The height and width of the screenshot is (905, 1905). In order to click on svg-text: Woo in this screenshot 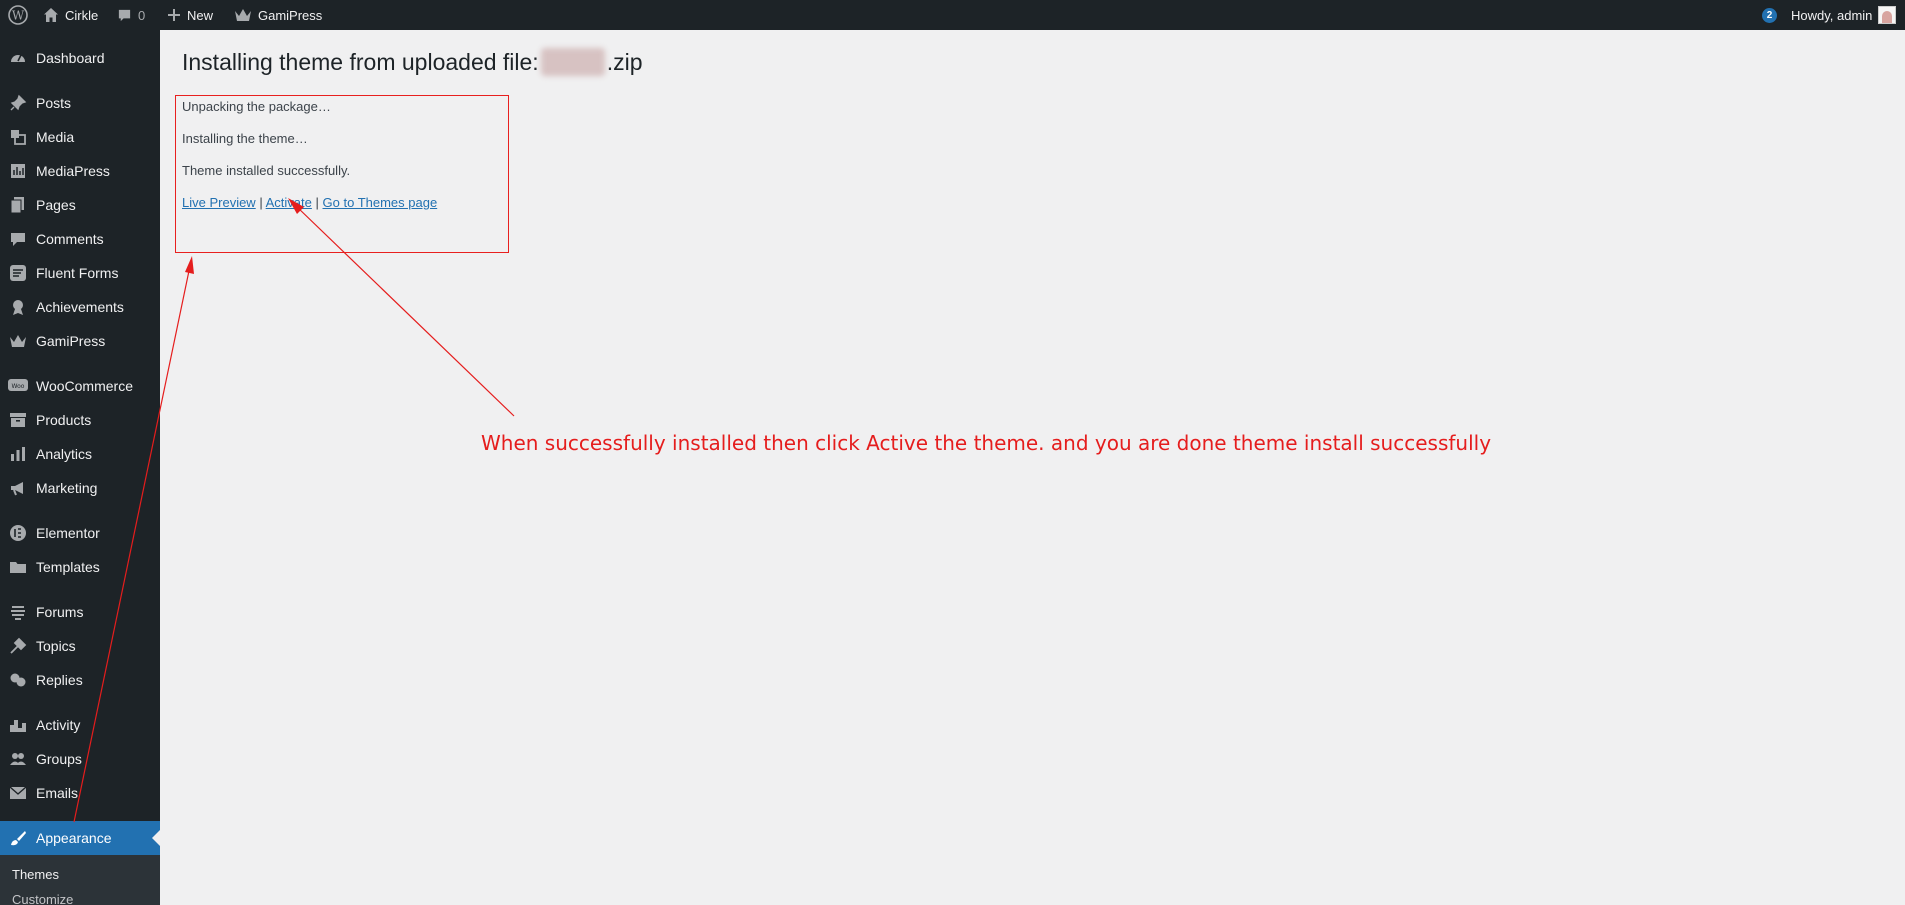, I will do `click(18, 386)`.